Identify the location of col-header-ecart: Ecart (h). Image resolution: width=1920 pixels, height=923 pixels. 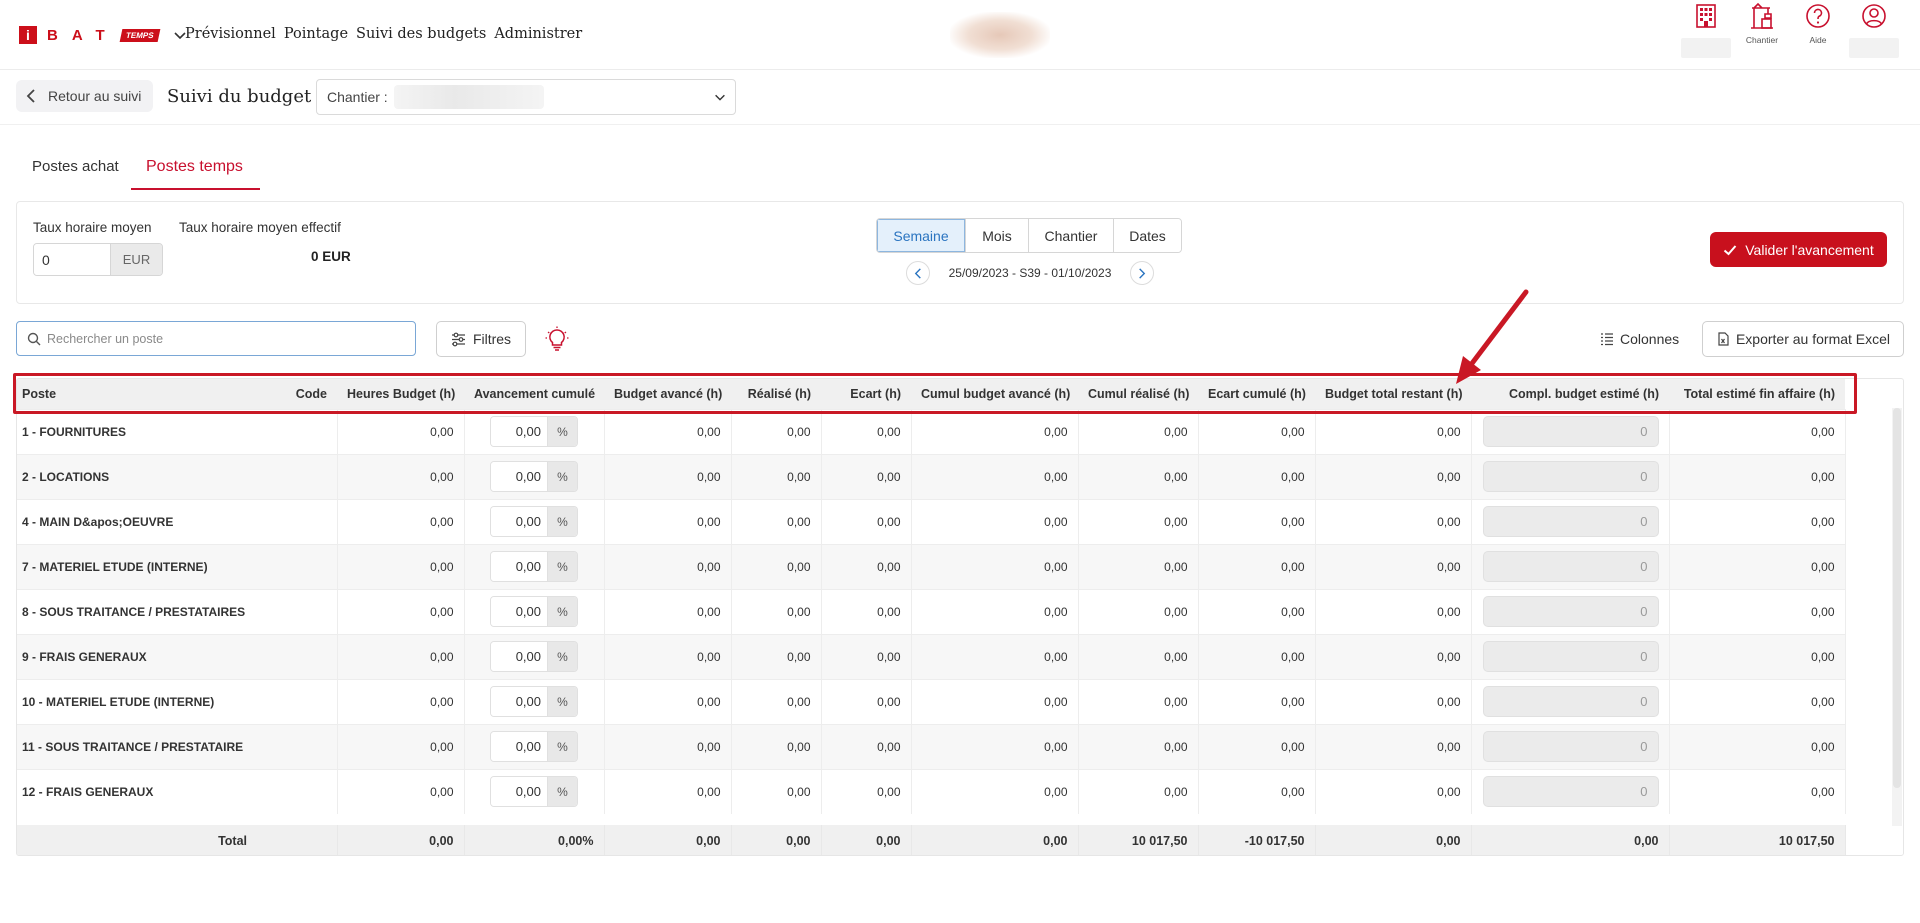
(866, 394).